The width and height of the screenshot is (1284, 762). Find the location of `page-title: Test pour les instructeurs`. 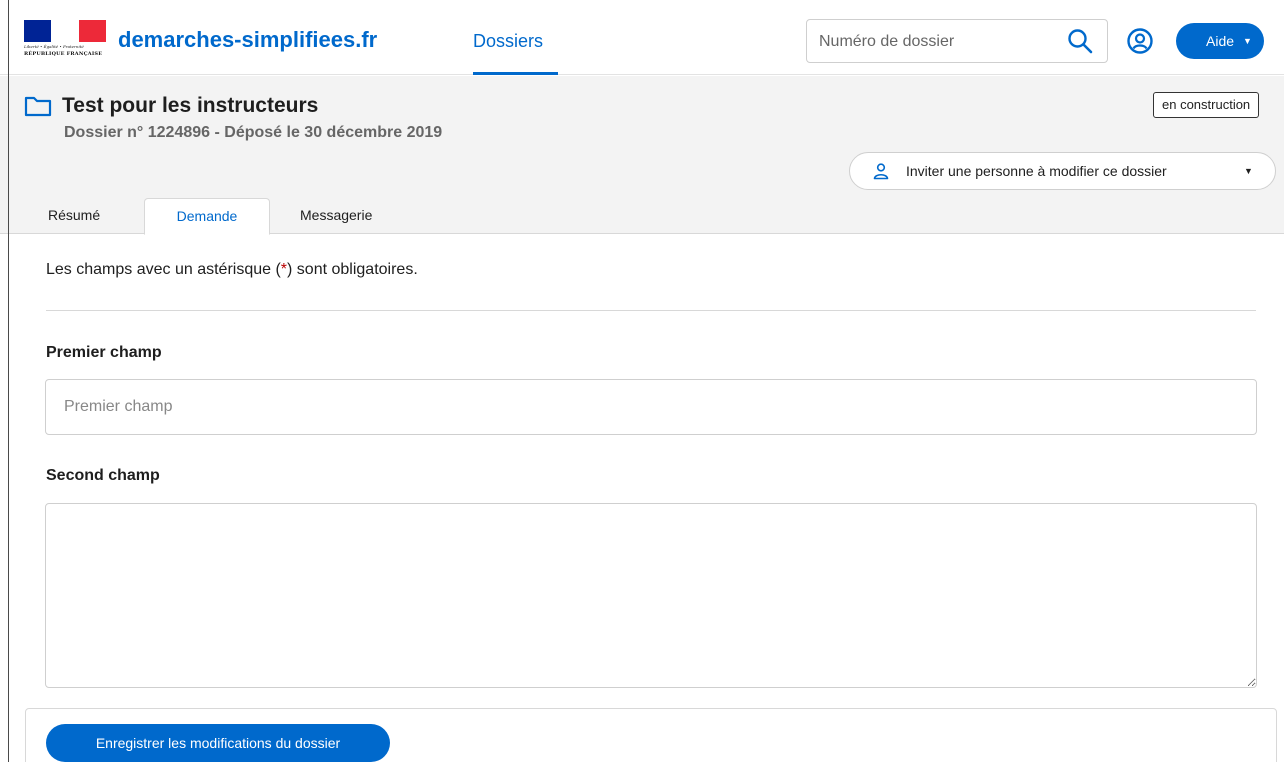

page-title: Test pour les instructeurs is located at coordinates (190, 105).